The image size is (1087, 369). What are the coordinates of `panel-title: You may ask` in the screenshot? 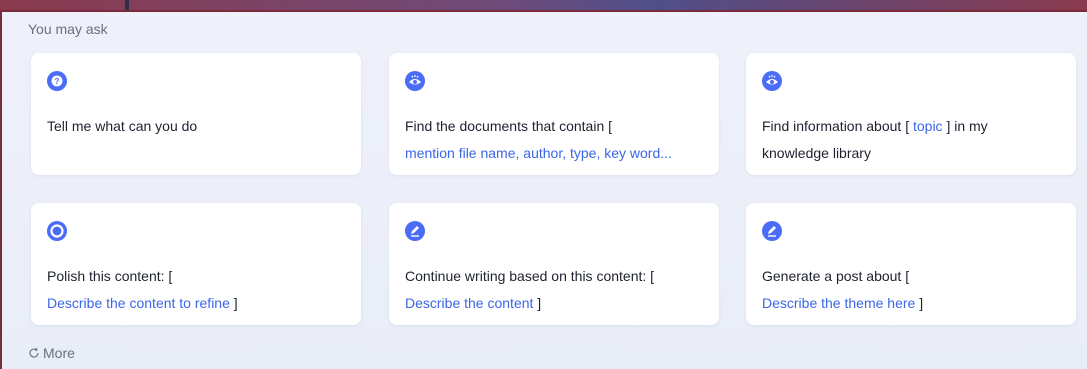 It's located at (68, 29).